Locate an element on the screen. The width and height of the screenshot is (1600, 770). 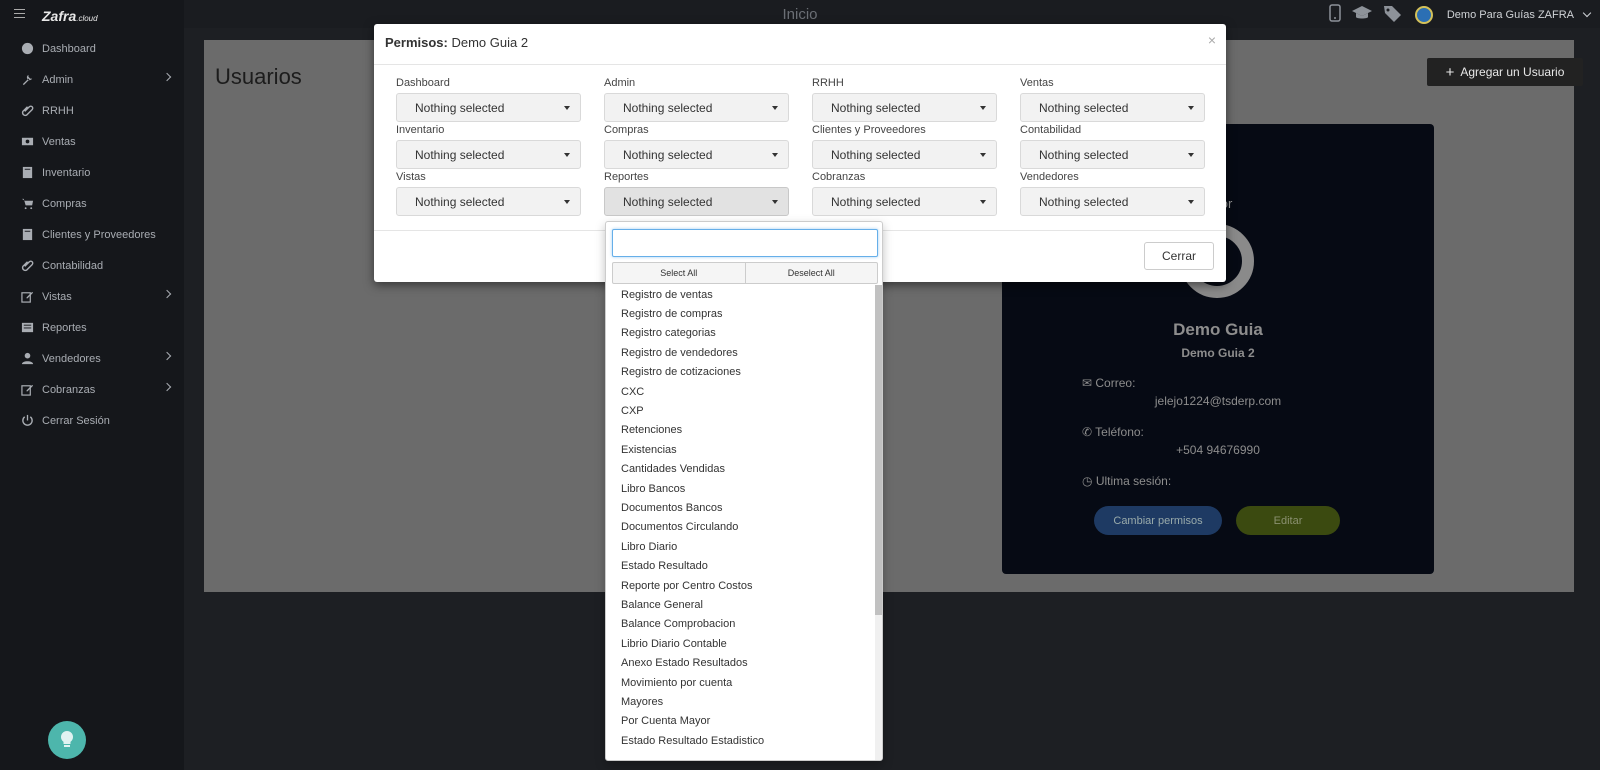
dropdown-option: Balance General is located at coordinates (741, 604).